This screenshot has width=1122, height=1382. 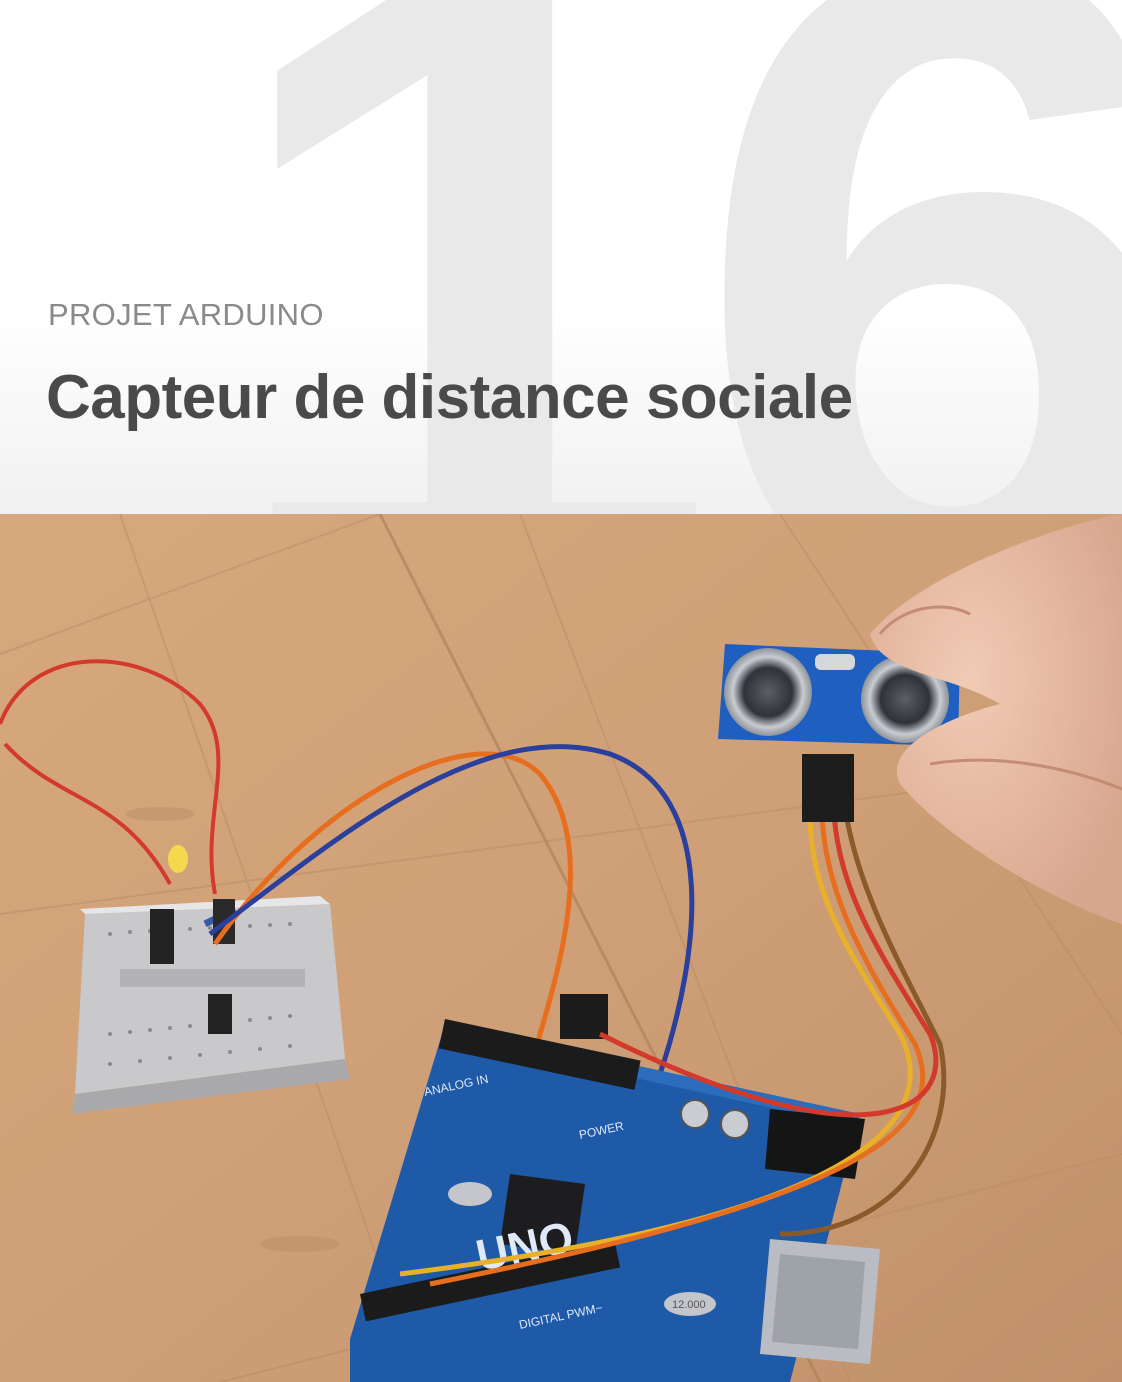 What do you see at coordinates (689, 1305) in the screenshot?
I see `crystal-label: 12.000` at bounding box center [689, 1305].